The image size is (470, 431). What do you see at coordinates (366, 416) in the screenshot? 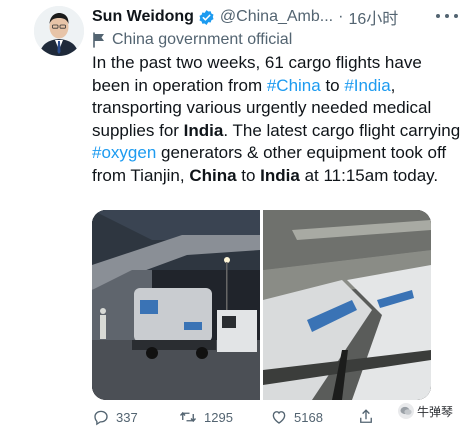
I see `share-icon` at bounding box center [366, 416].